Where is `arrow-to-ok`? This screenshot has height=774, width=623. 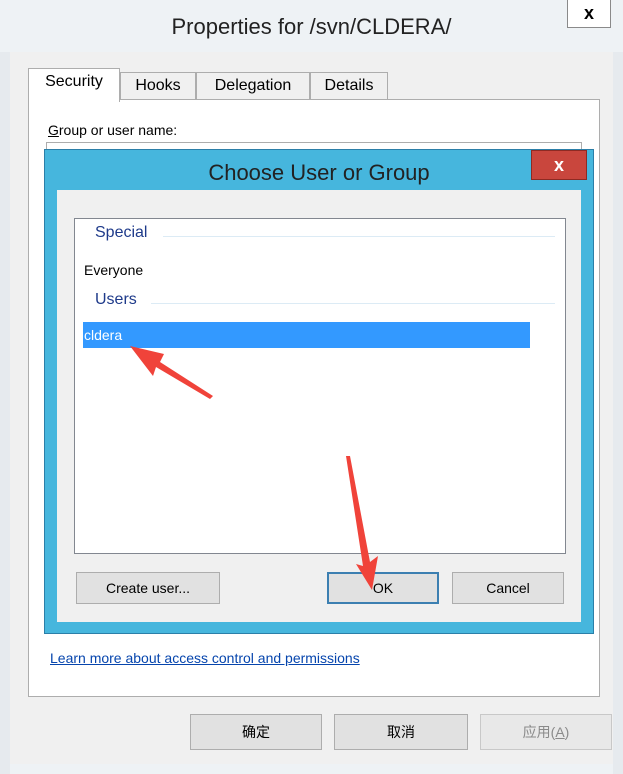 arrow-to-ok is located at coordinates (362, 523).